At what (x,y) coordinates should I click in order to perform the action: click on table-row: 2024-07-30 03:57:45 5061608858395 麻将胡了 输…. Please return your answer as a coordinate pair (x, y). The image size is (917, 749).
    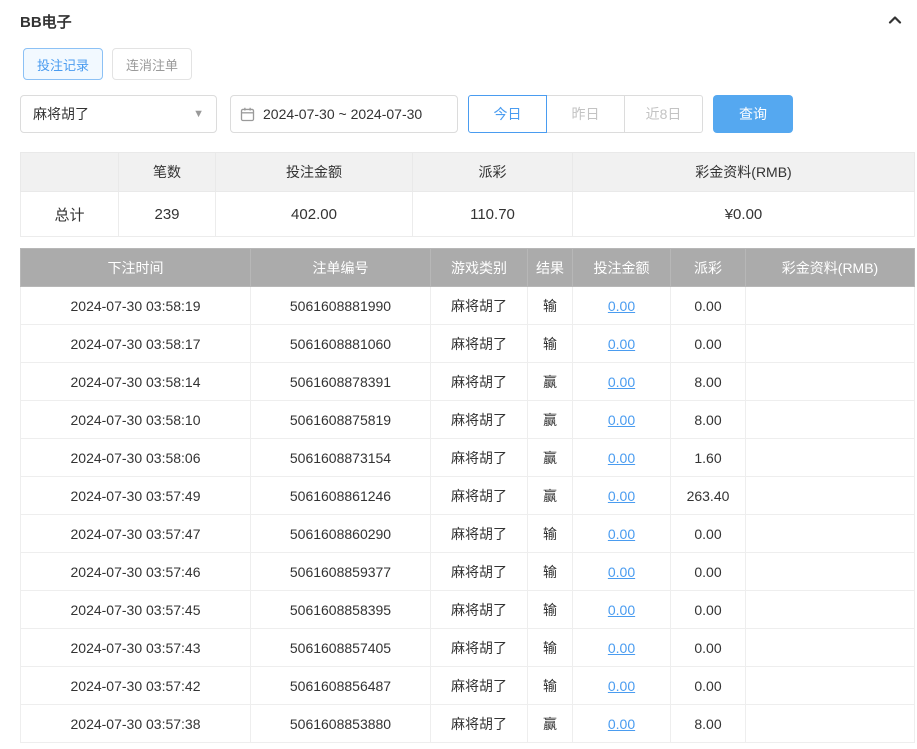
    Looking at the image, I should click on (467, 609).